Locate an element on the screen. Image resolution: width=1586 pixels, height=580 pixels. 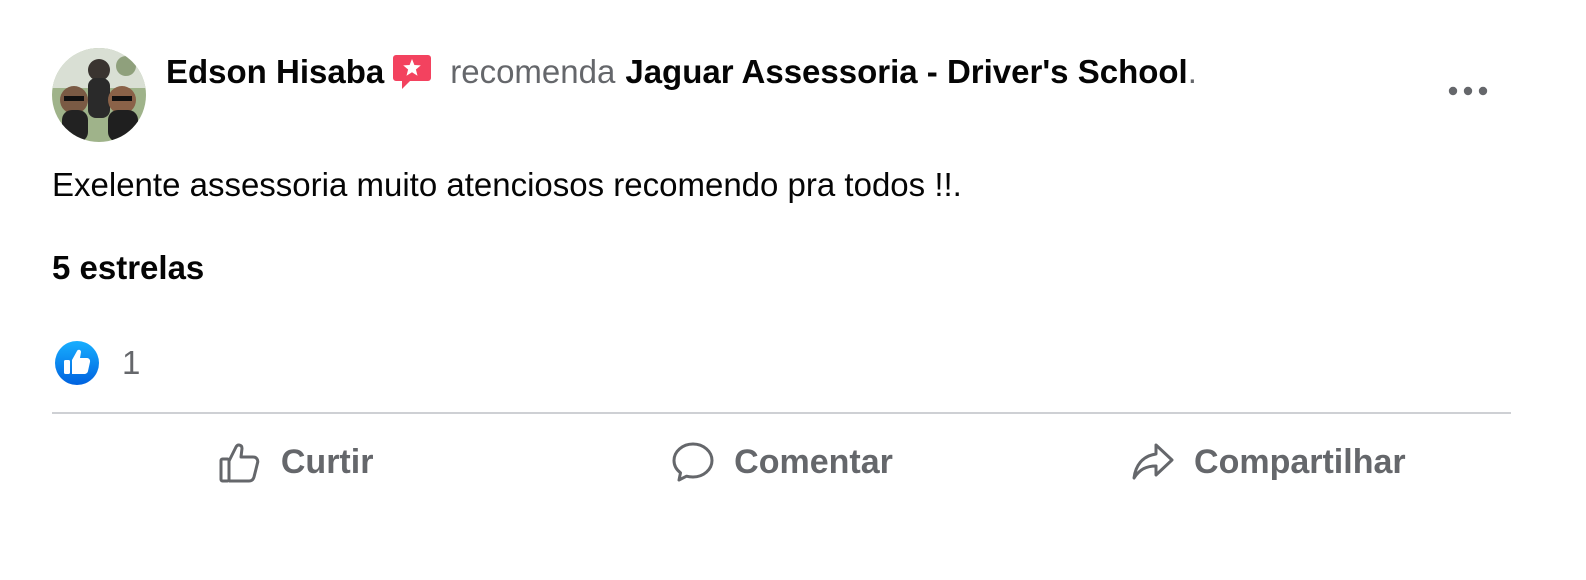
reaction-count: 1 is located at coordinates (131, 362).